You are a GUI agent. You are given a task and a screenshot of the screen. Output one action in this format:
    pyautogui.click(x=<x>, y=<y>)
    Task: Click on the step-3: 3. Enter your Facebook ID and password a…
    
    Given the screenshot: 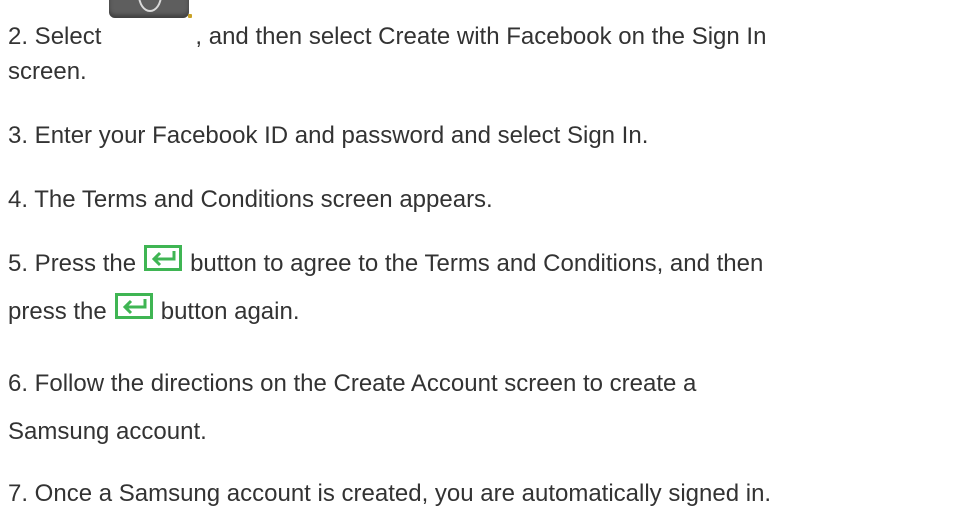 What is the action you would take?
    pyautogui.click(x=328, y=136)
    